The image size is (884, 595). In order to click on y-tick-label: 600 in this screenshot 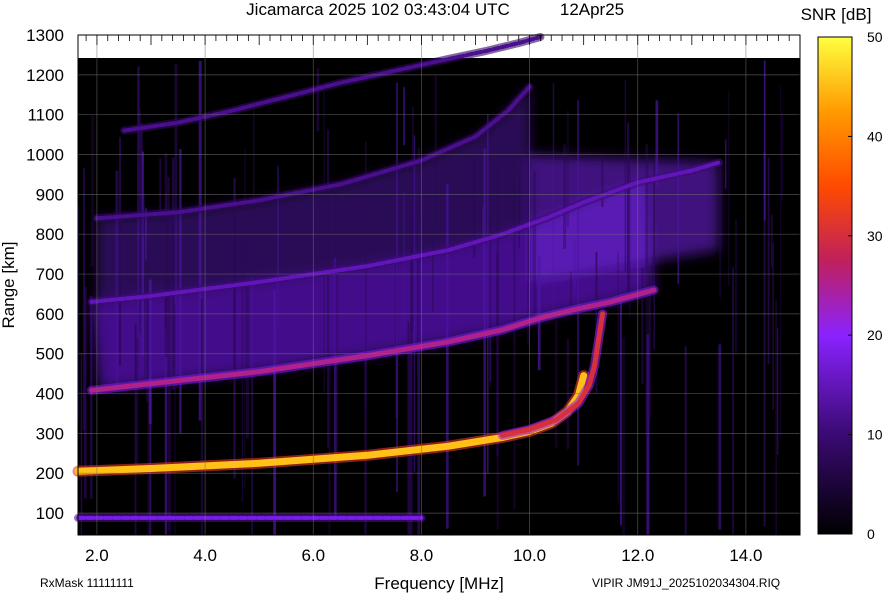, I will do `click(50, 314)`.